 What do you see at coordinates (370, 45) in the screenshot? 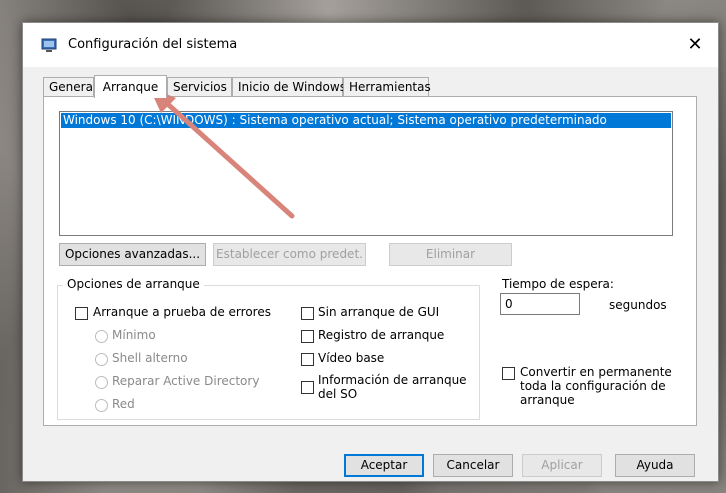
I see `title-bar: Configuración del sistema ✕` at bounding box center [370, 45].